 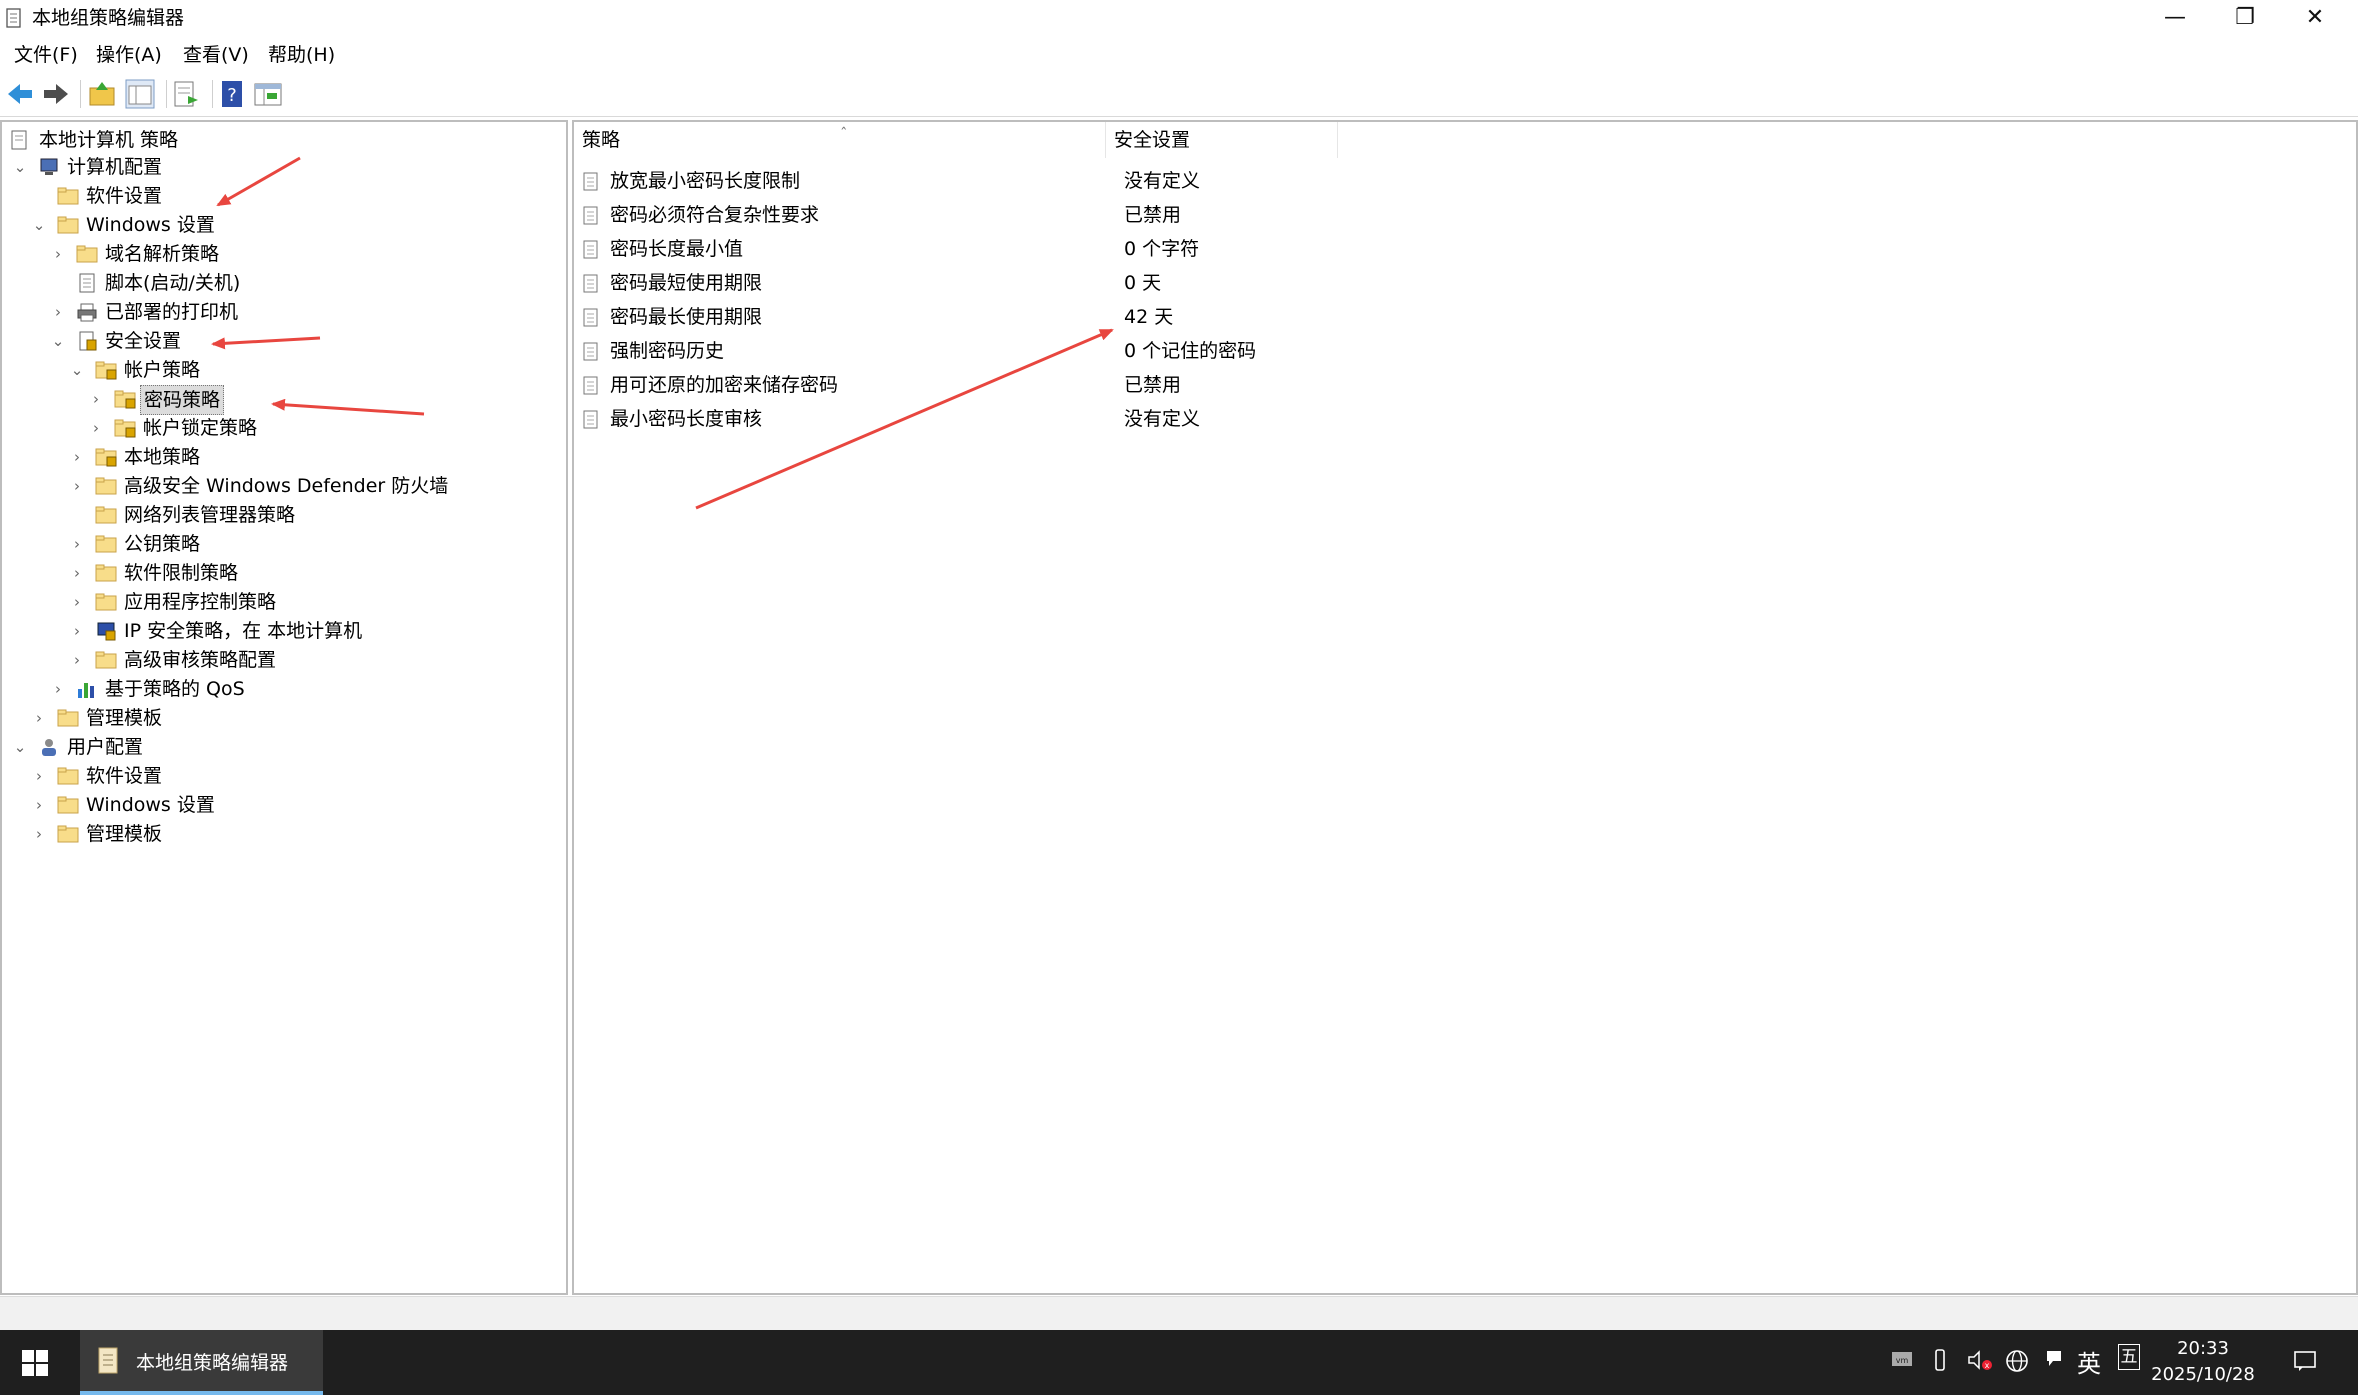 What do you see at coordinates (2203, 1374) in the screenshot?
I see `clock-date: 2025/10/28` at bounding box center [2203, 1374].